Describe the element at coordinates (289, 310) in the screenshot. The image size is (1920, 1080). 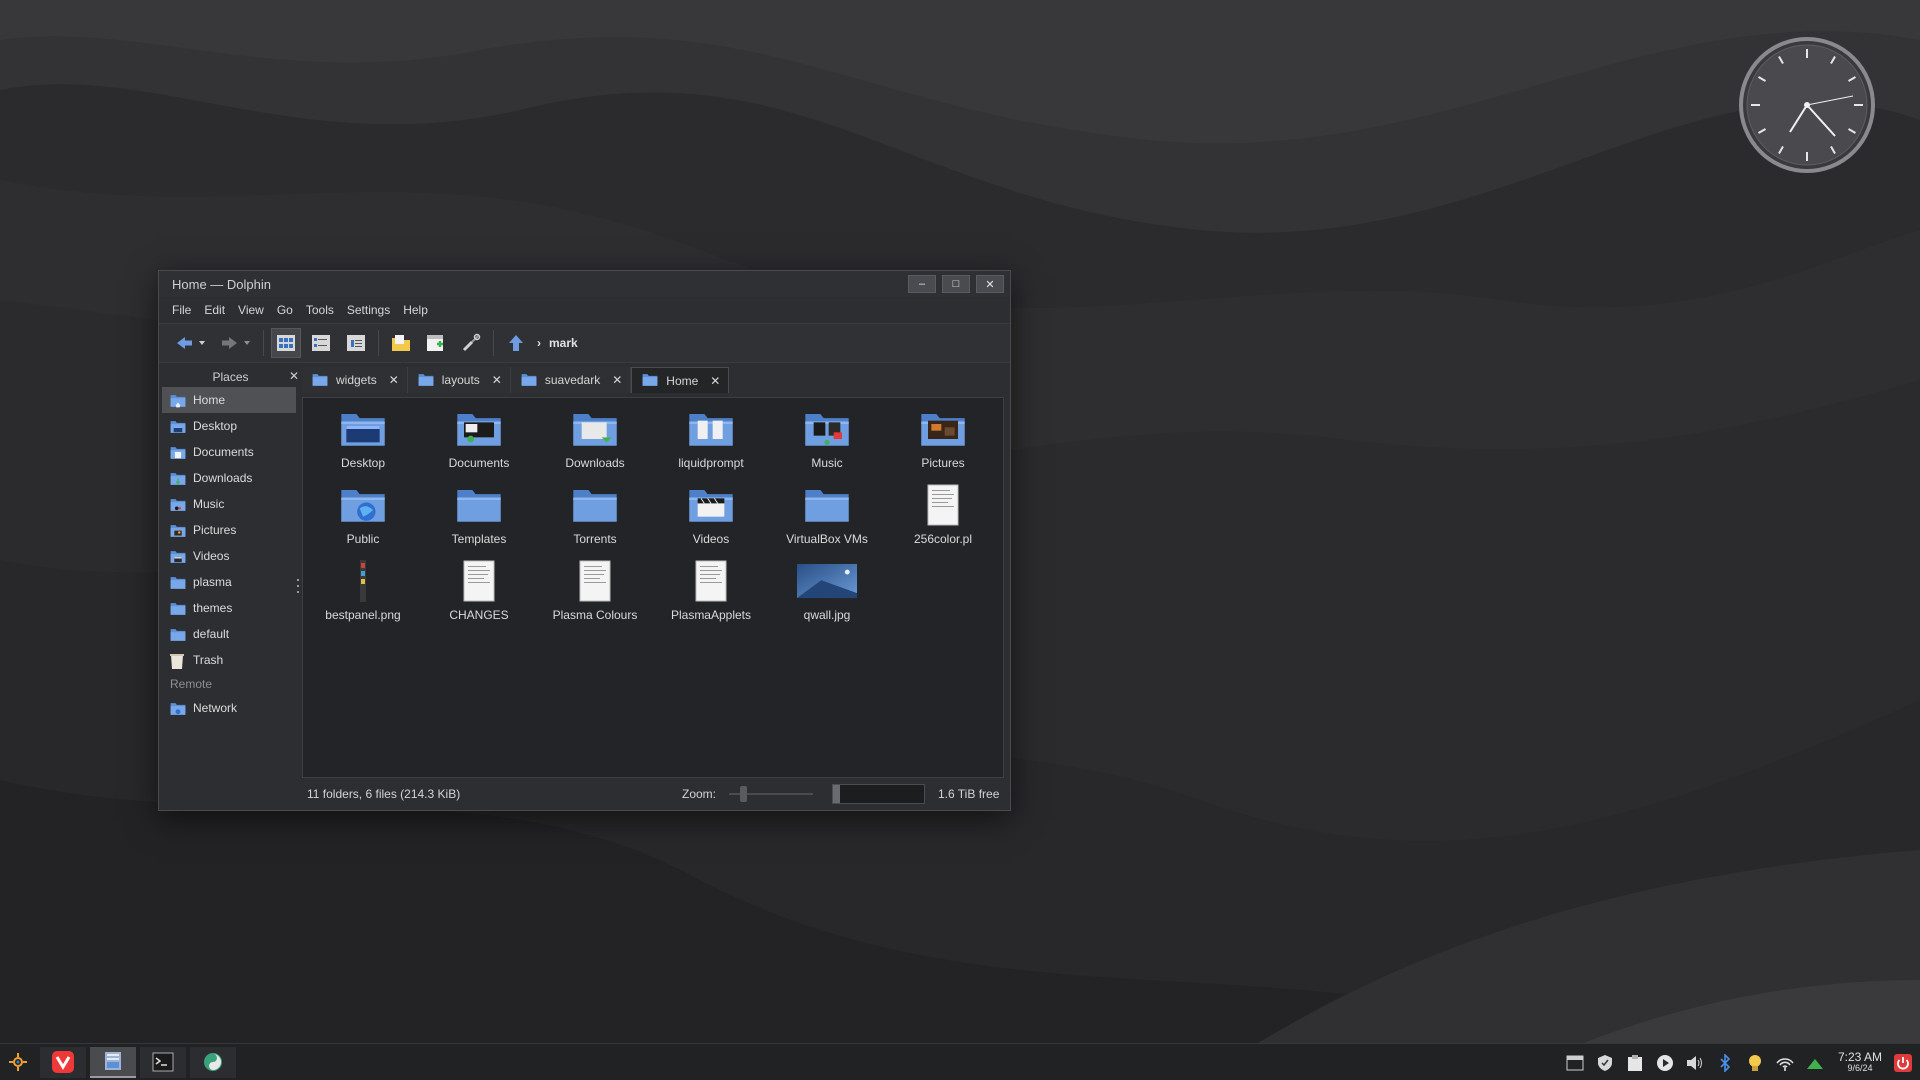
I see `menu-go: Go` at that location.